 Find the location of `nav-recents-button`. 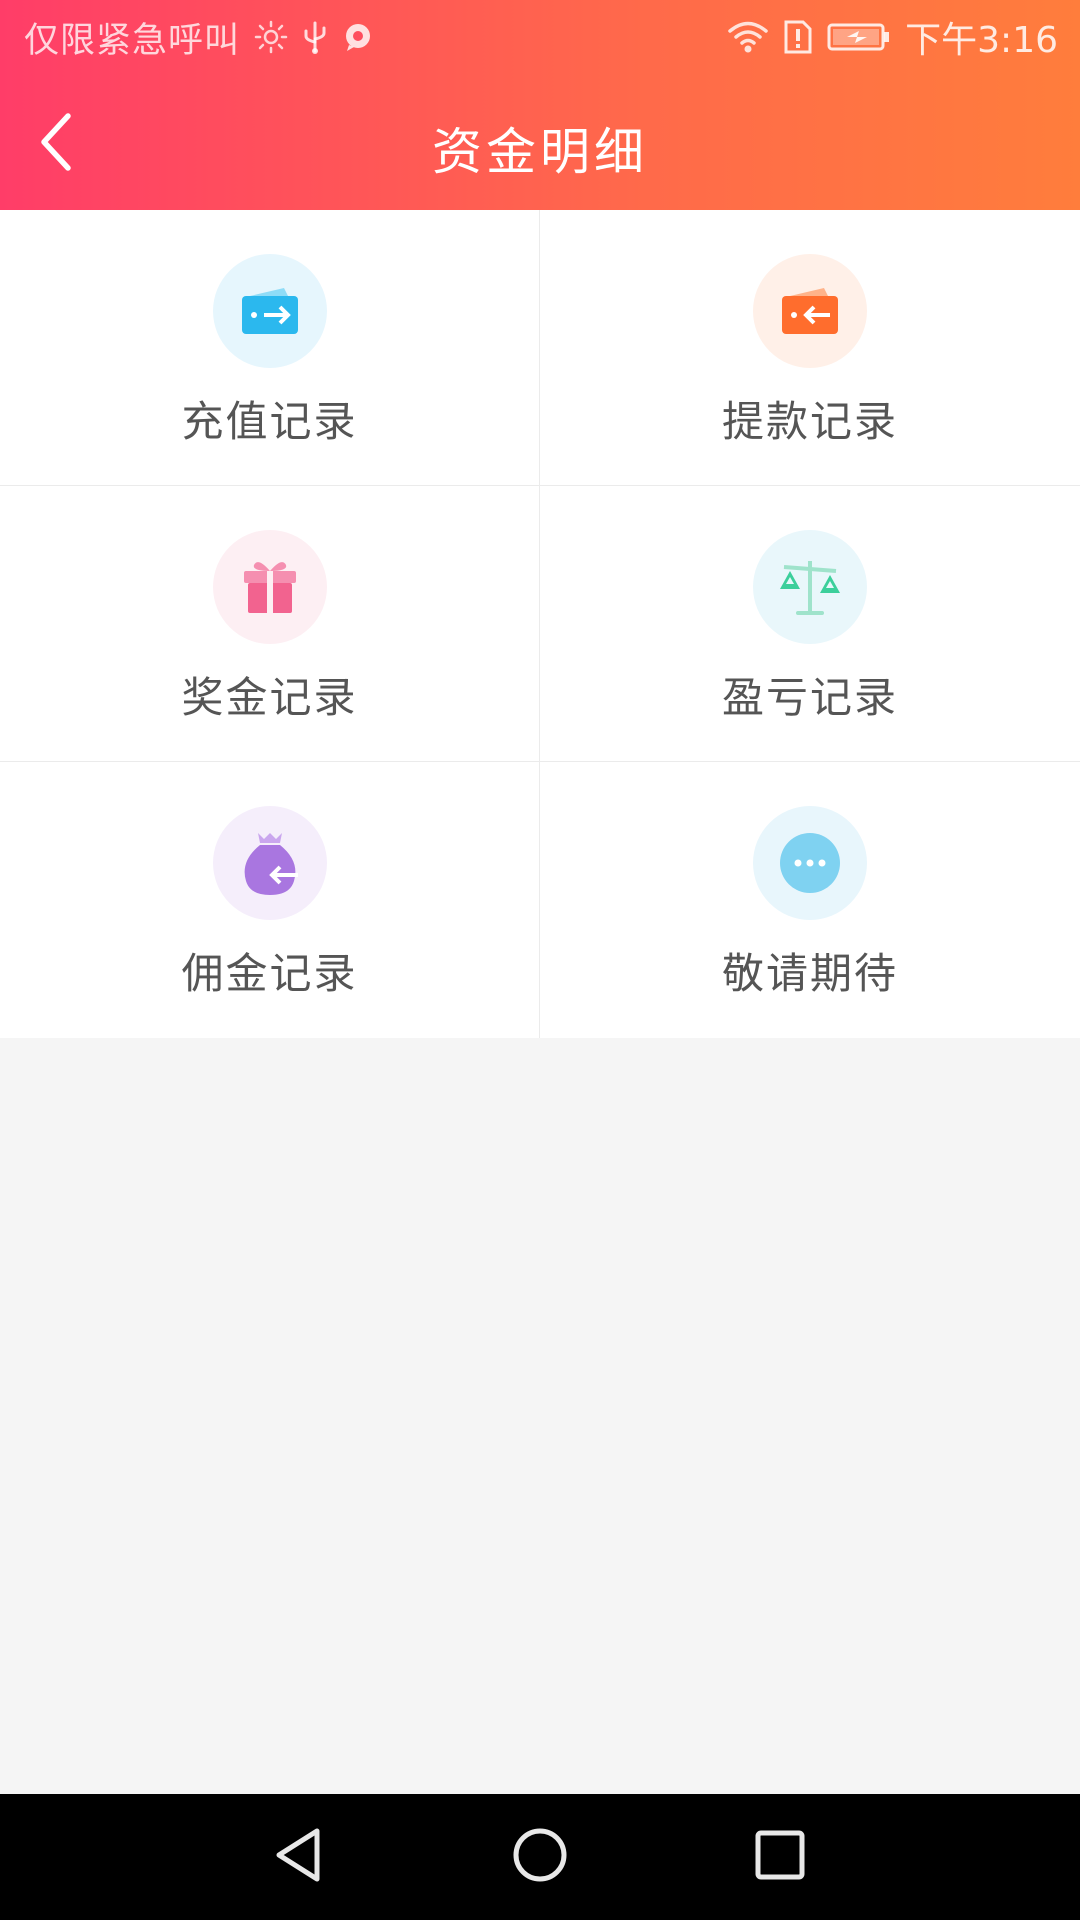

nav-recents-button is located at coordinates (780, 1857).